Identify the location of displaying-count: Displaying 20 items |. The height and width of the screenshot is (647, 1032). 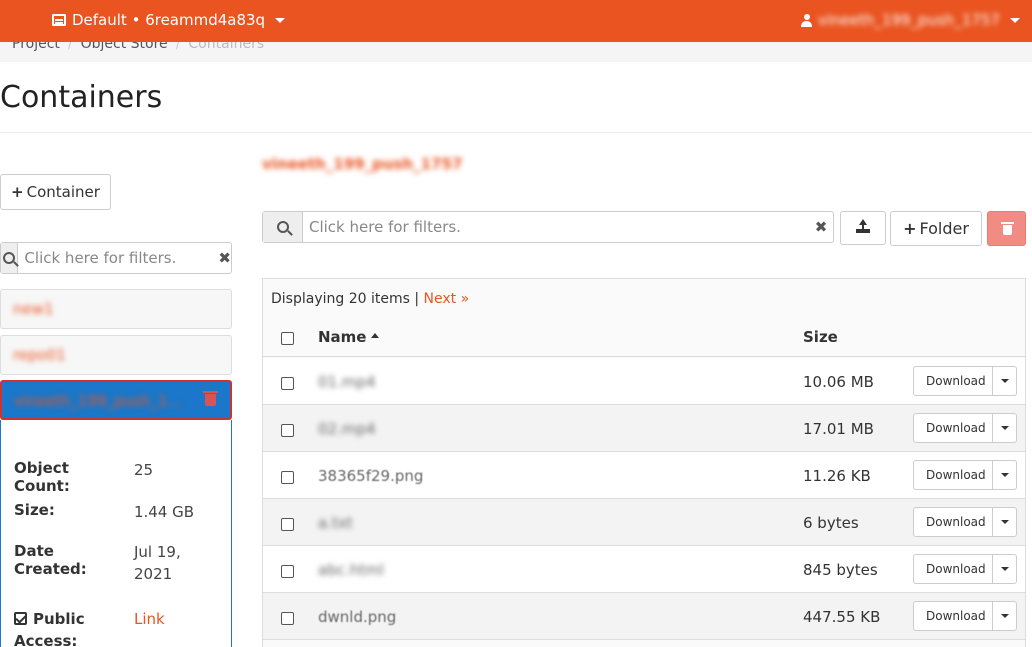
(345, 299).